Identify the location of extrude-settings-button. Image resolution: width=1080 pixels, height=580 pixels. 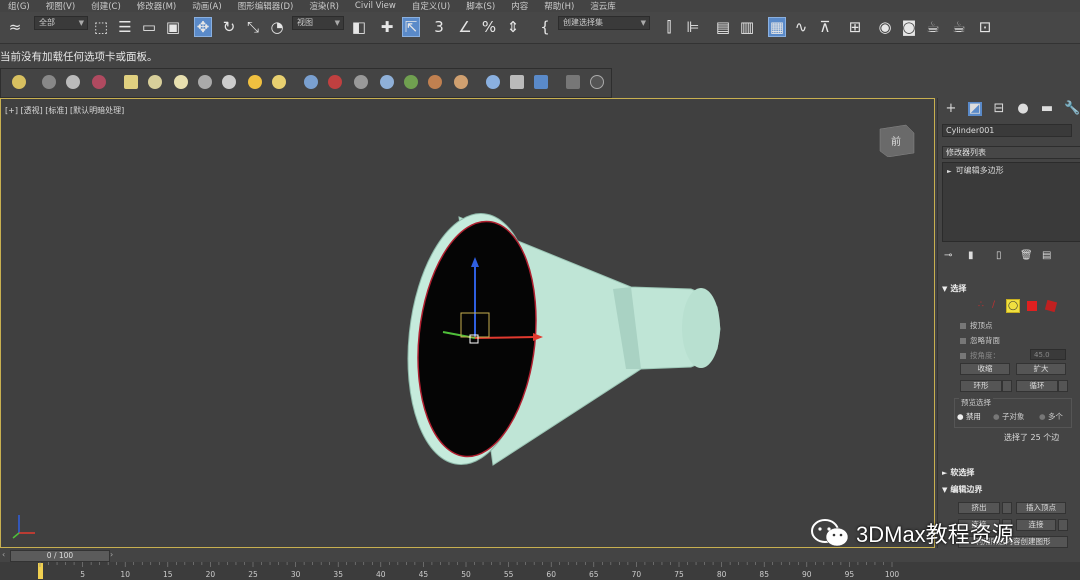
(1007, 508).